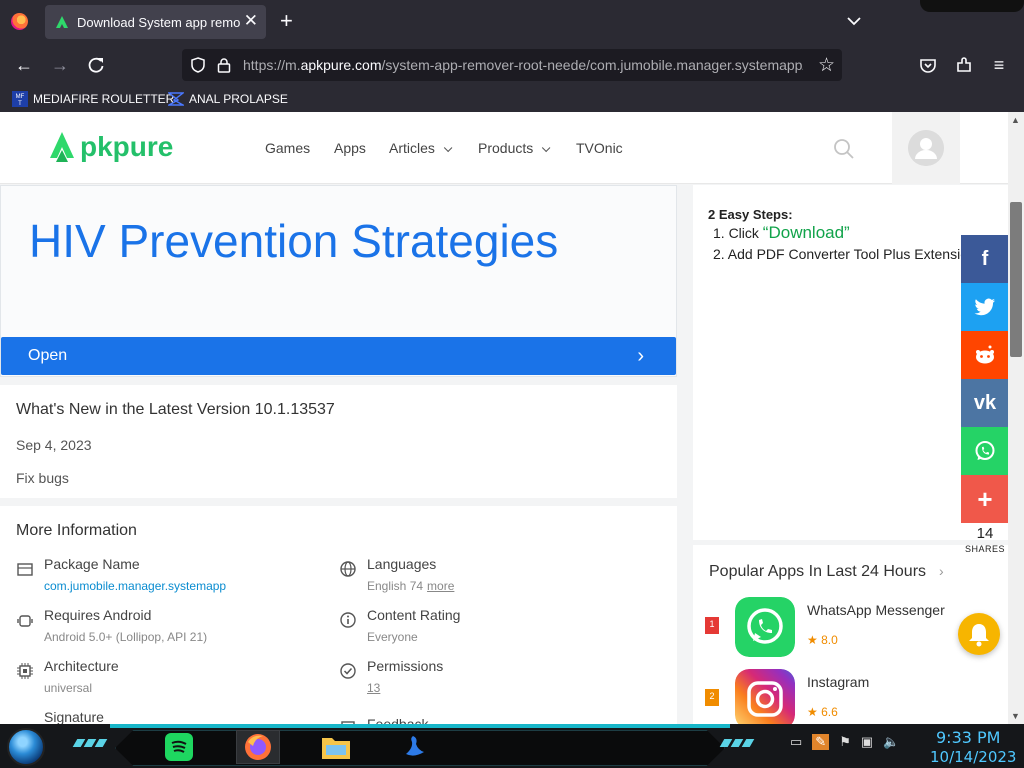 The image size is (1024, 768). I want to click on scrollbar-thumb, so click(1016, 279).